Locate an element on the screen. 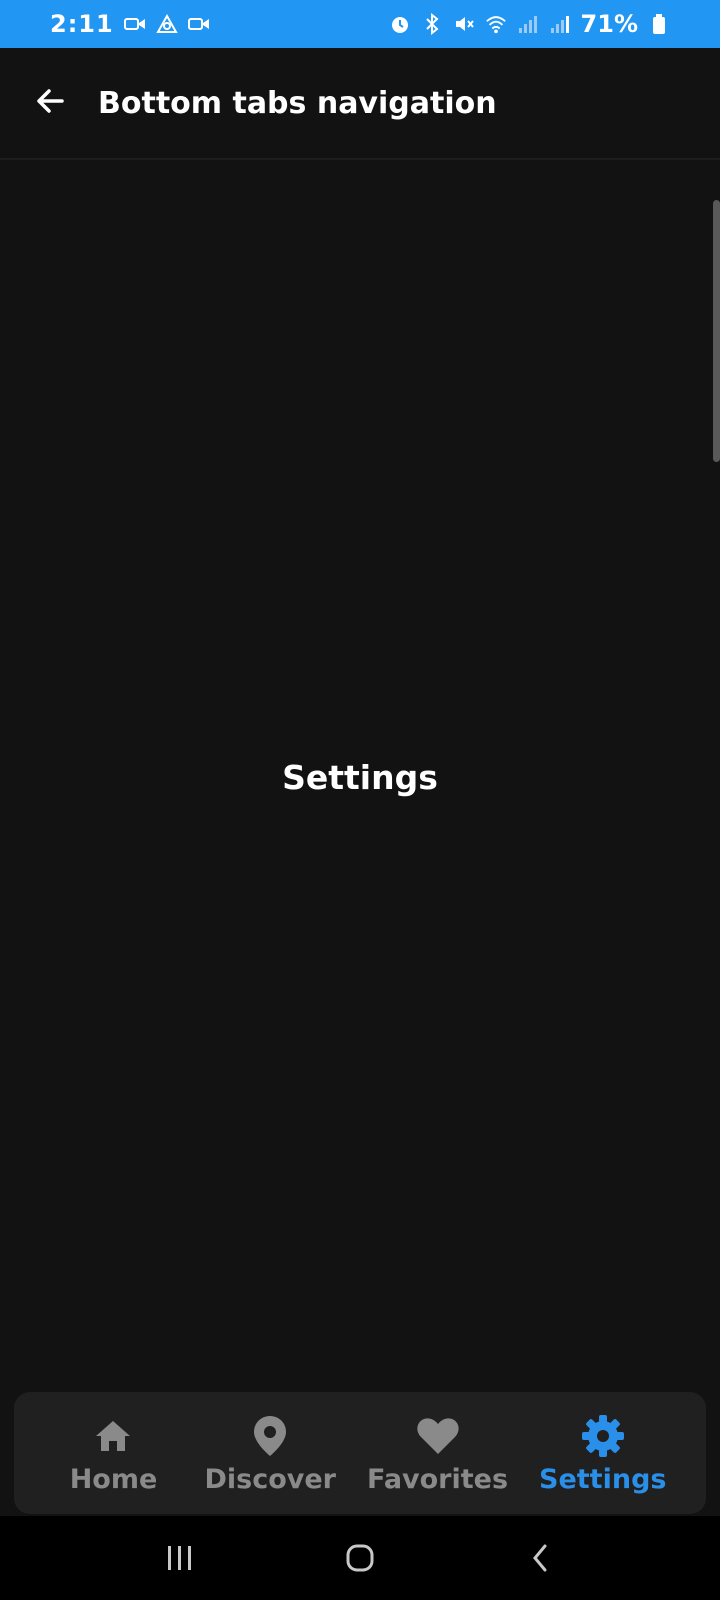 This screenshot has height=1600, width=720. location-pin-icon is located at coordinates (270, 1436).